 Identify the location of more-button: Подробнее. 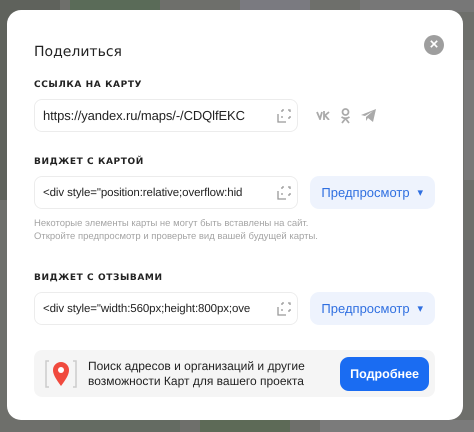
(384, 373).